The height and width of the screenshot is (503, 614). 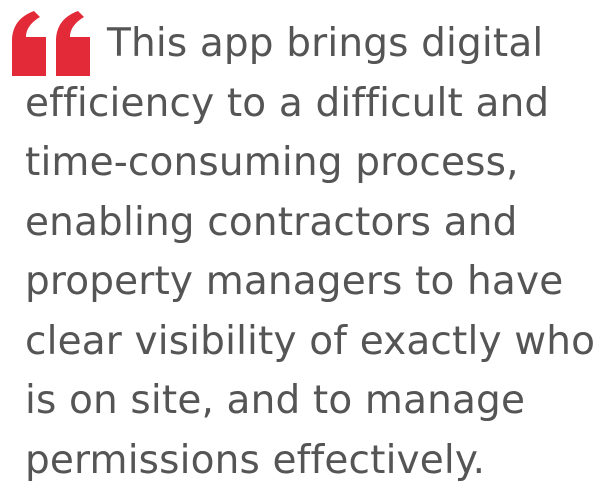 I want to click on quote-line: This app brings digital, so click(x=325, y=43).